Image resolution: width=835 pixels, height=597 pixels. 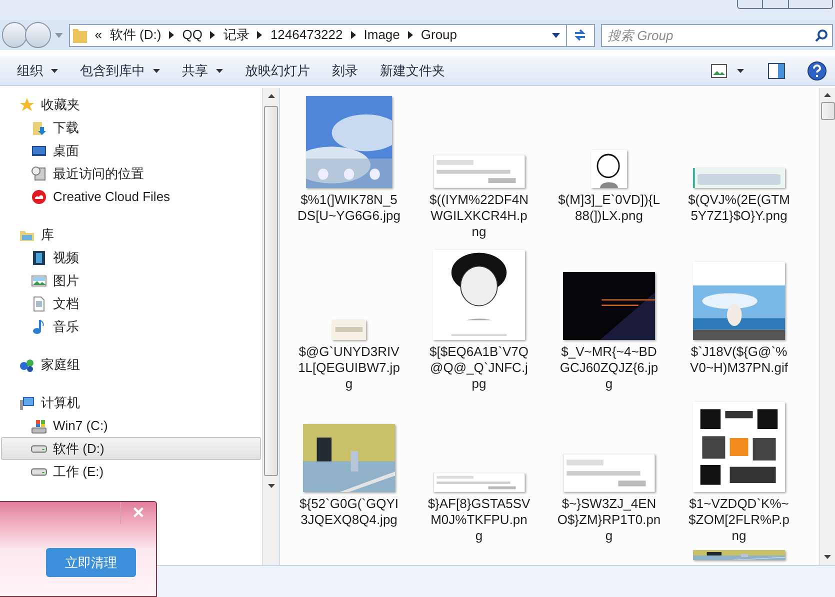 I want to click on back-button, so click(x=15, y=35).